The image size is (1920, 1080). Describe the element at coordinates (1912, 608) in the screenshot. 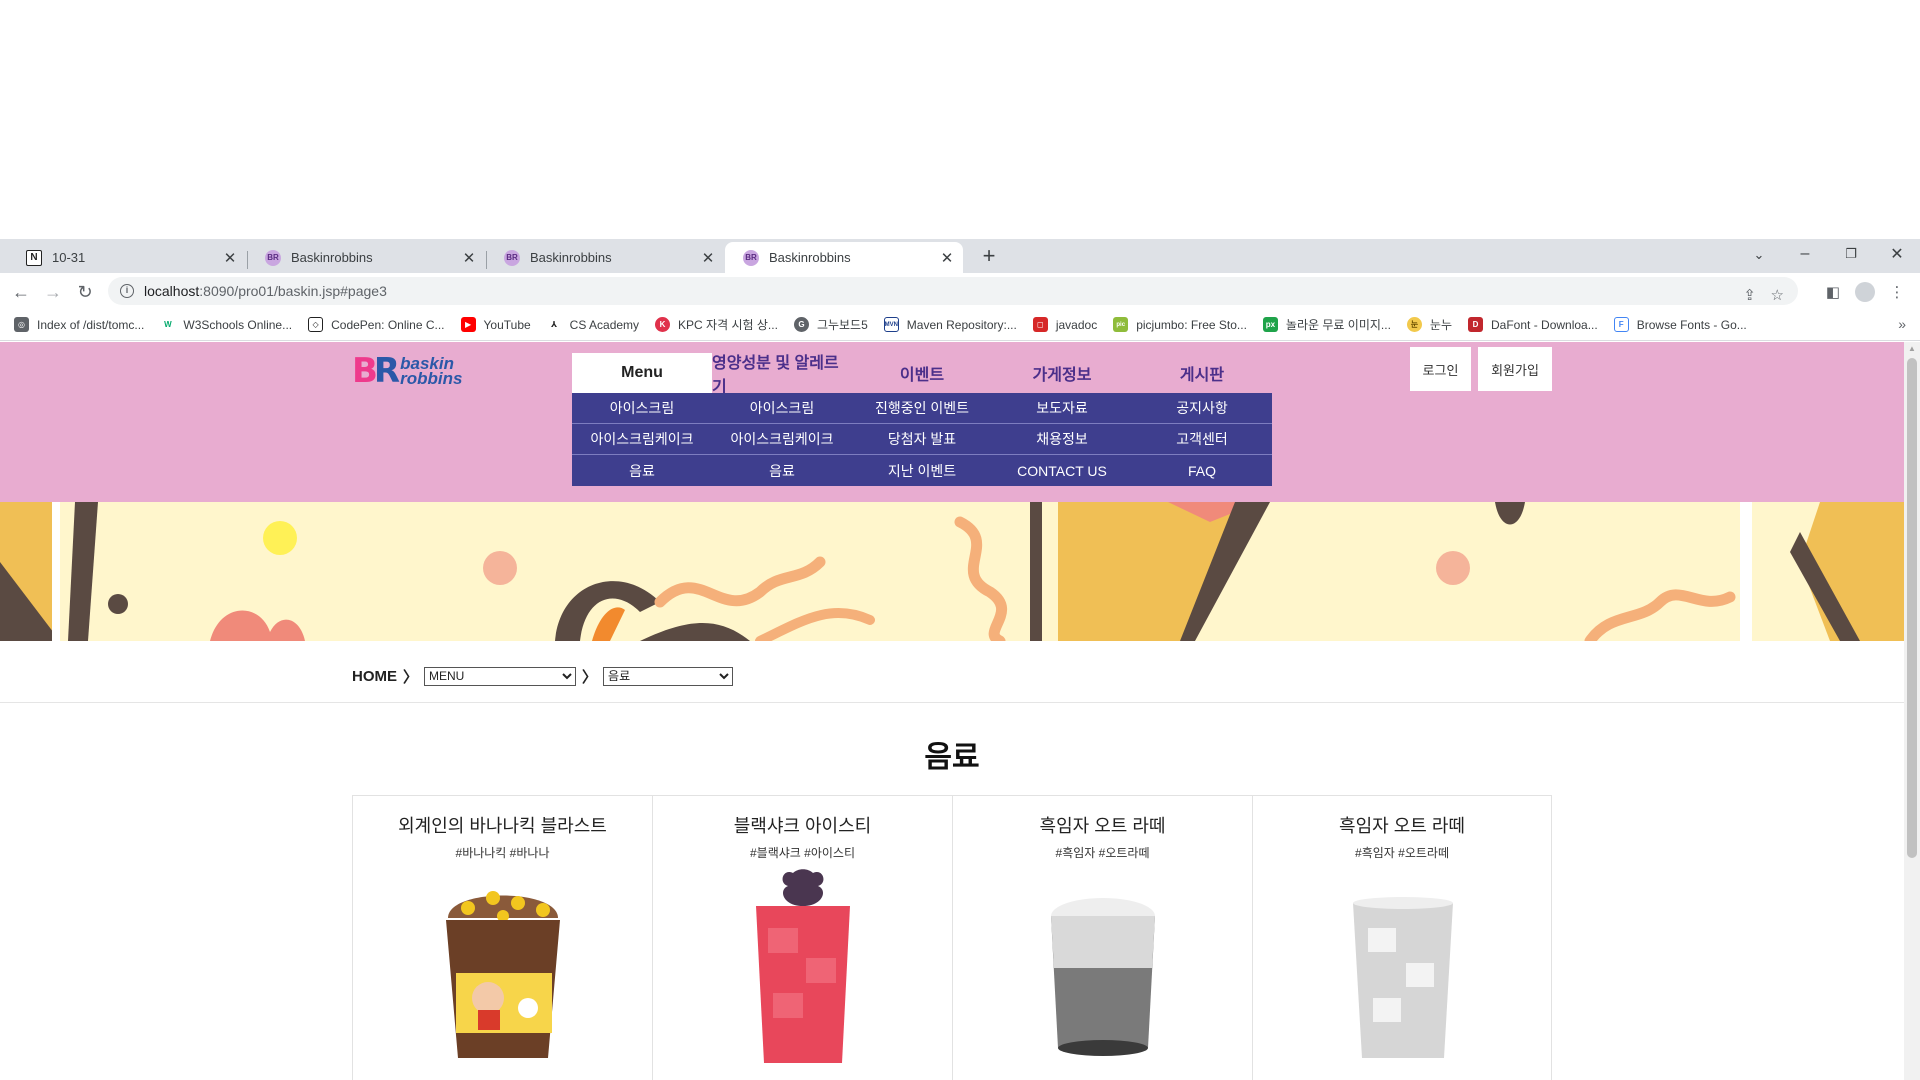

I see `scrollbar-thumb` at that location.